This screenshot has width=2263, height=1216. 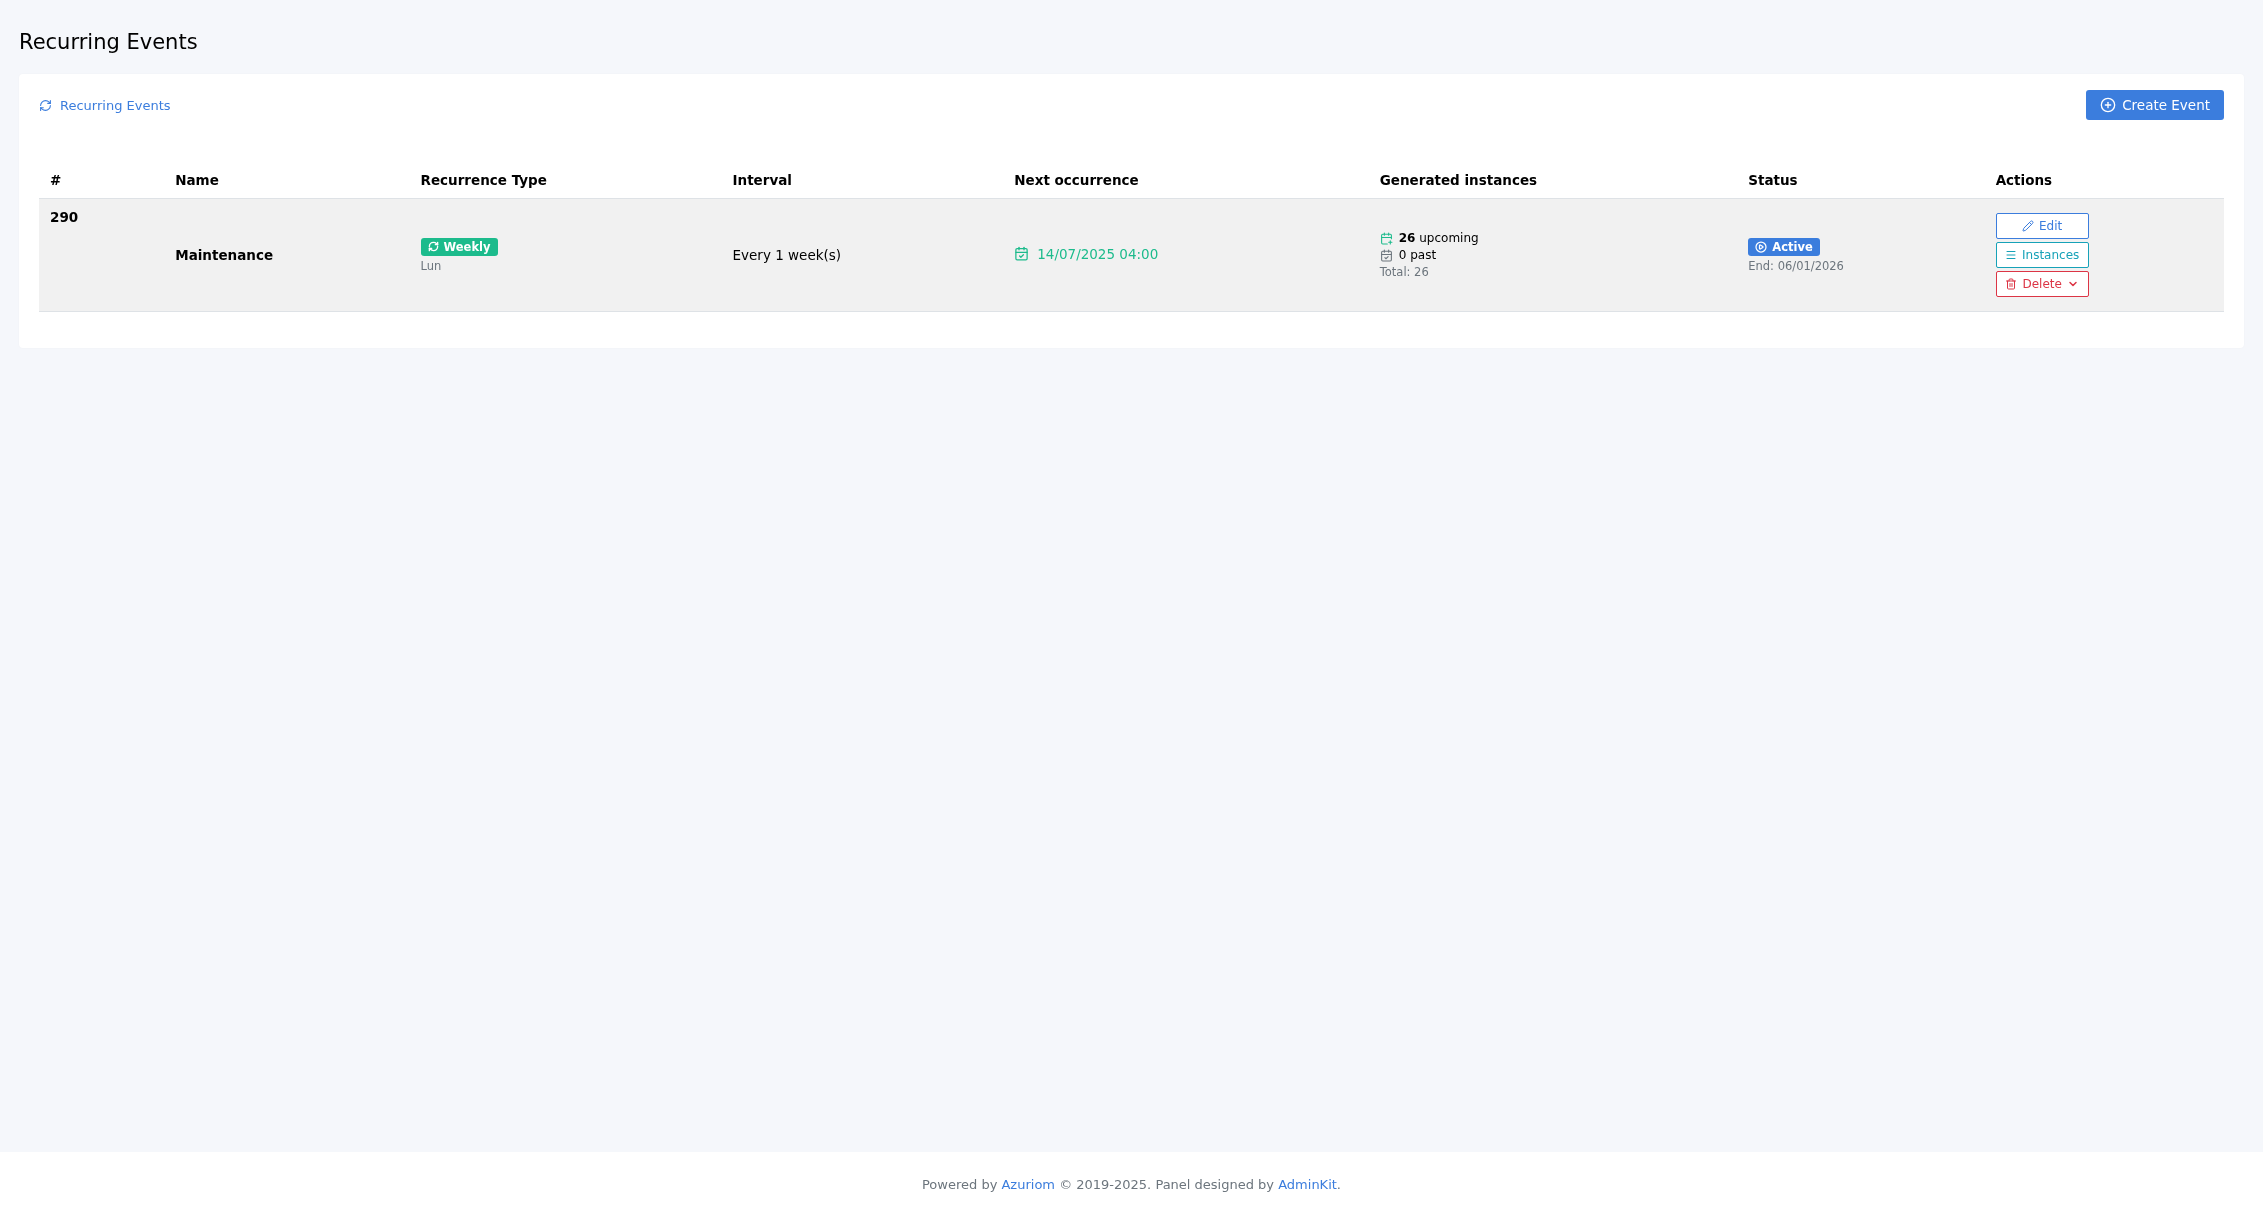 What do you see at coordinates (467, 246) in the screenshot?
I see `recurrence-label: Weekly` at bounding box center [467, 246].